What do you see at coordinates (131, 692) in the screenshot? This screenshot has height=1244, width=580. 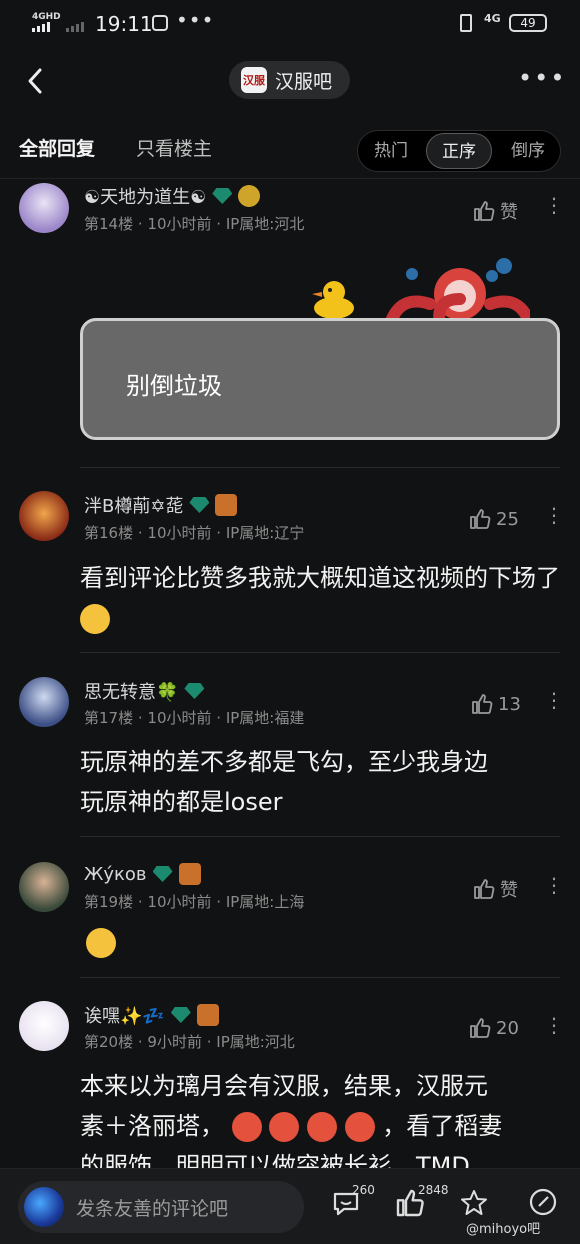 I see `author-name: 思无转意🍀` at bounding box center [131, 692].